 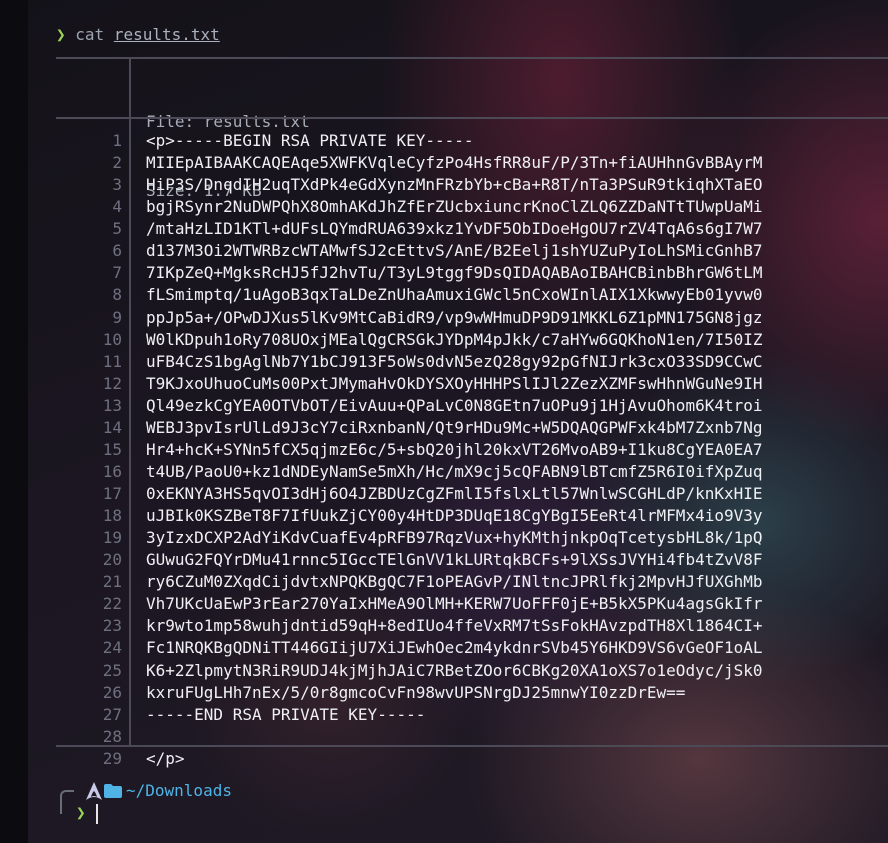 What do you see at coordinates (112, 626) in the screenshot?
I see `line-number: 23` at bounding box center [112, 626].